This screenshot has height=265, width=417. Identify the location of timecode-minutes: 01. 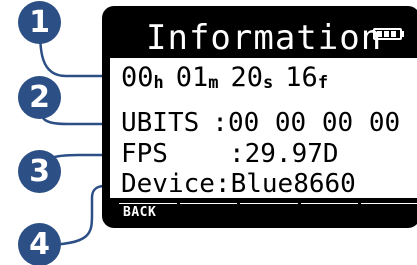
(192, 77).